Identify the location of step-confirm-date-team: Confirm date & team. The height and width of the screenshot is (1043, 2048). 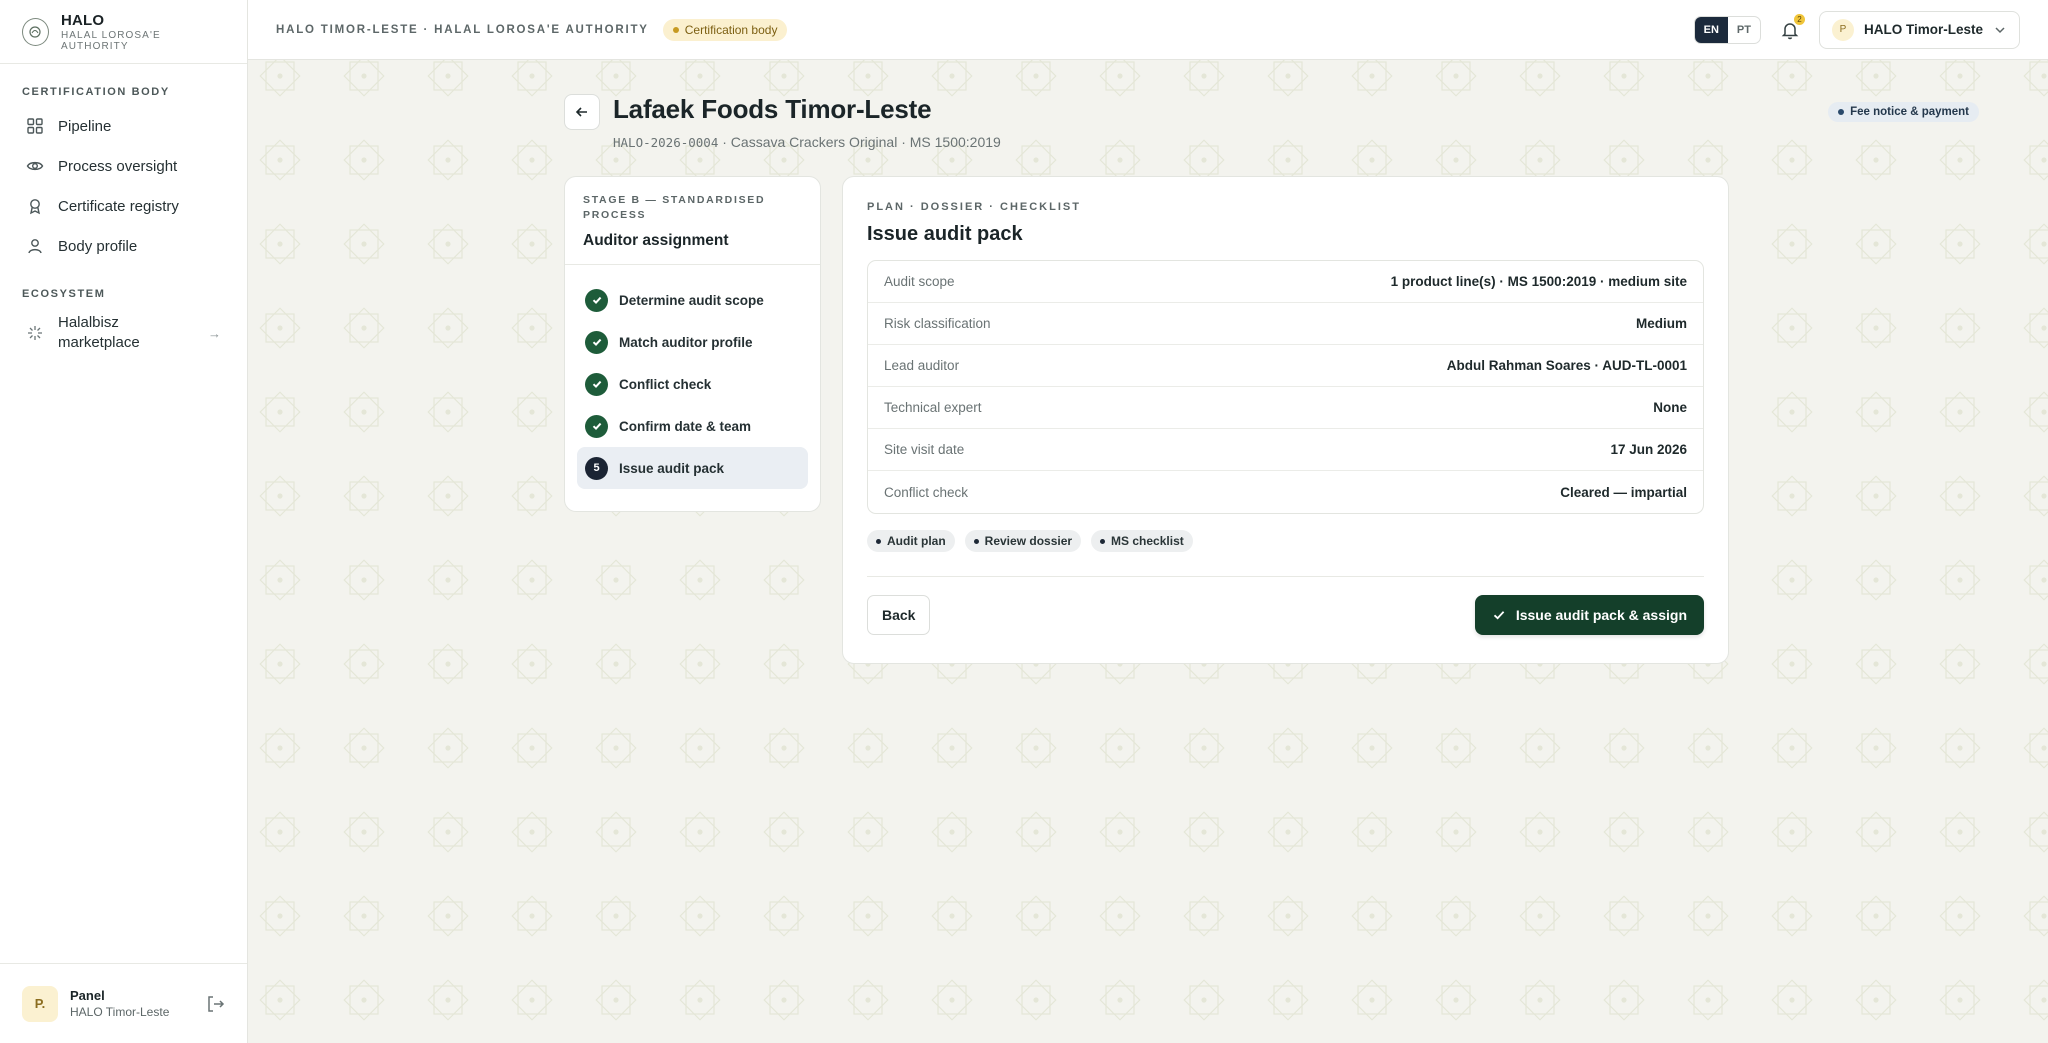
(692, 426).